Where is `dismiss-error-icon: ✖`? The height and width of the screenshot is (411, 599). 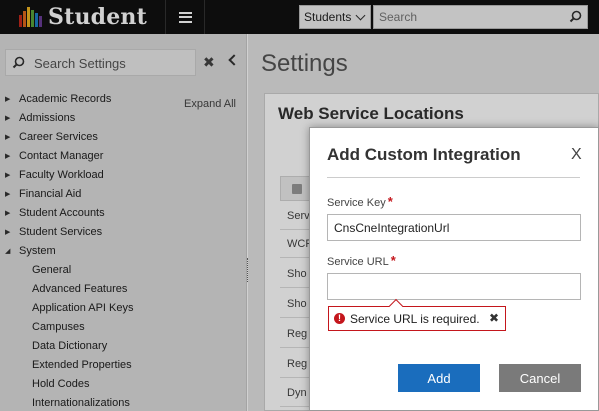 dismiss-error-icon: ✖ is located at coordinates (494, 318).